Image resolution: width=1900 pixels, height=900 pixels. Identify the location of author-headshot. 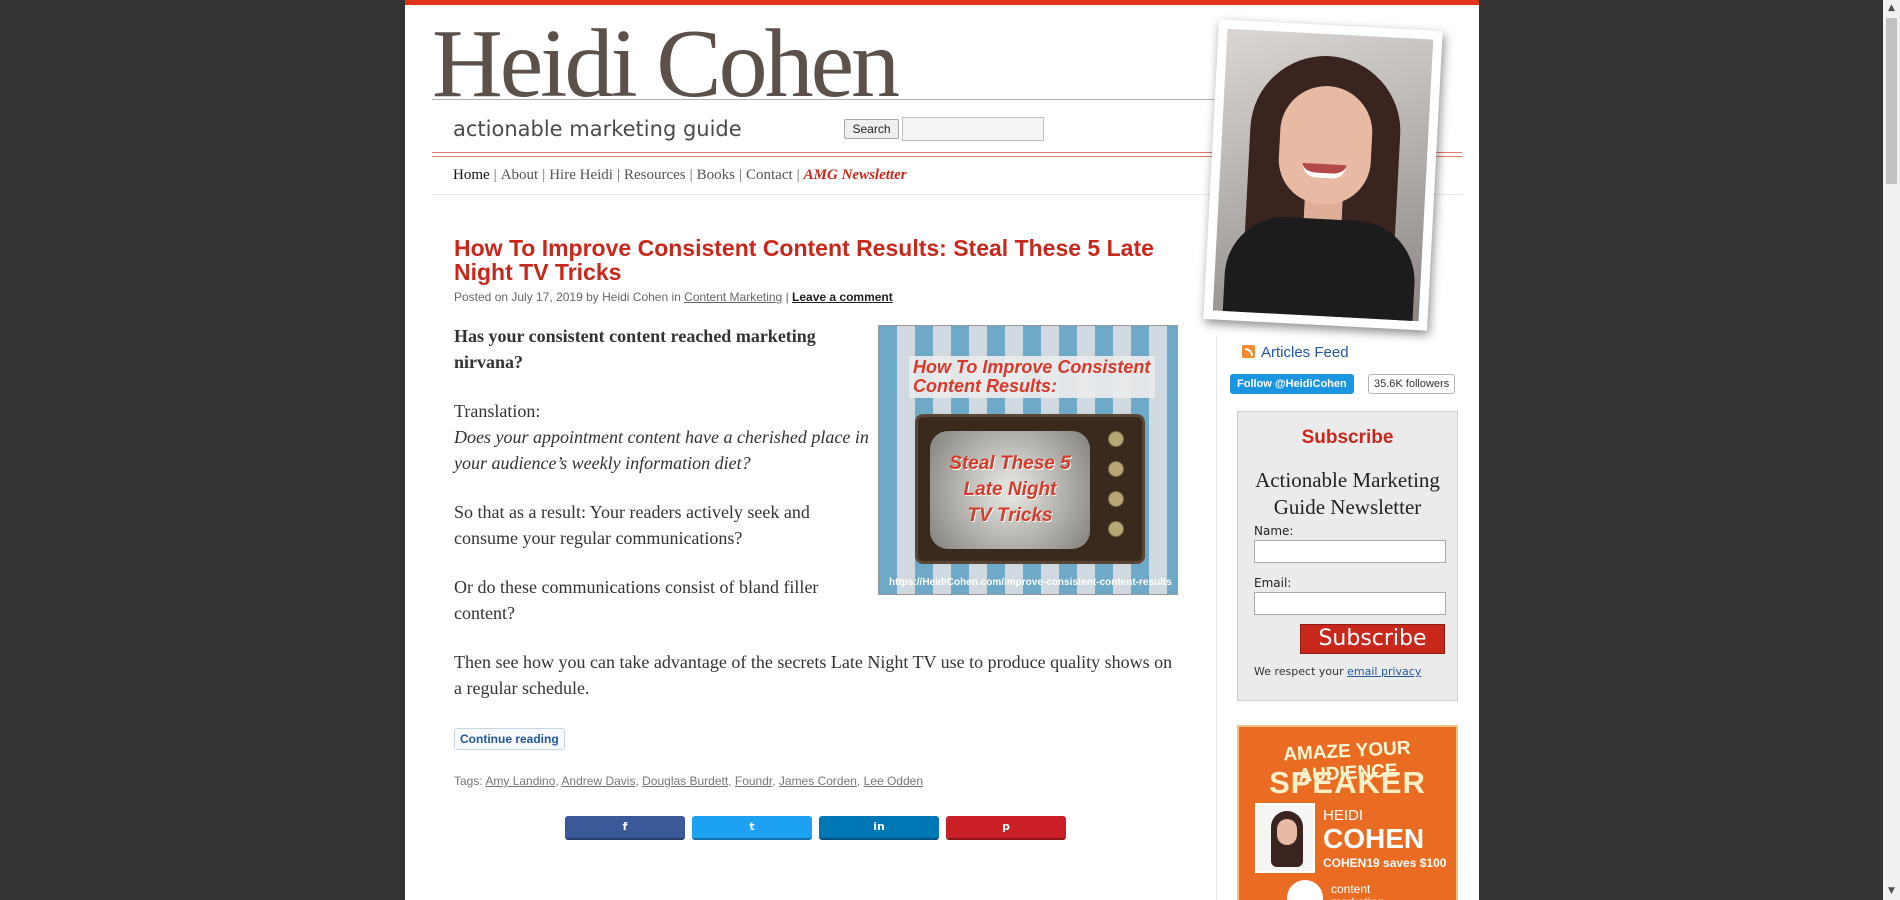
(1323, 175).